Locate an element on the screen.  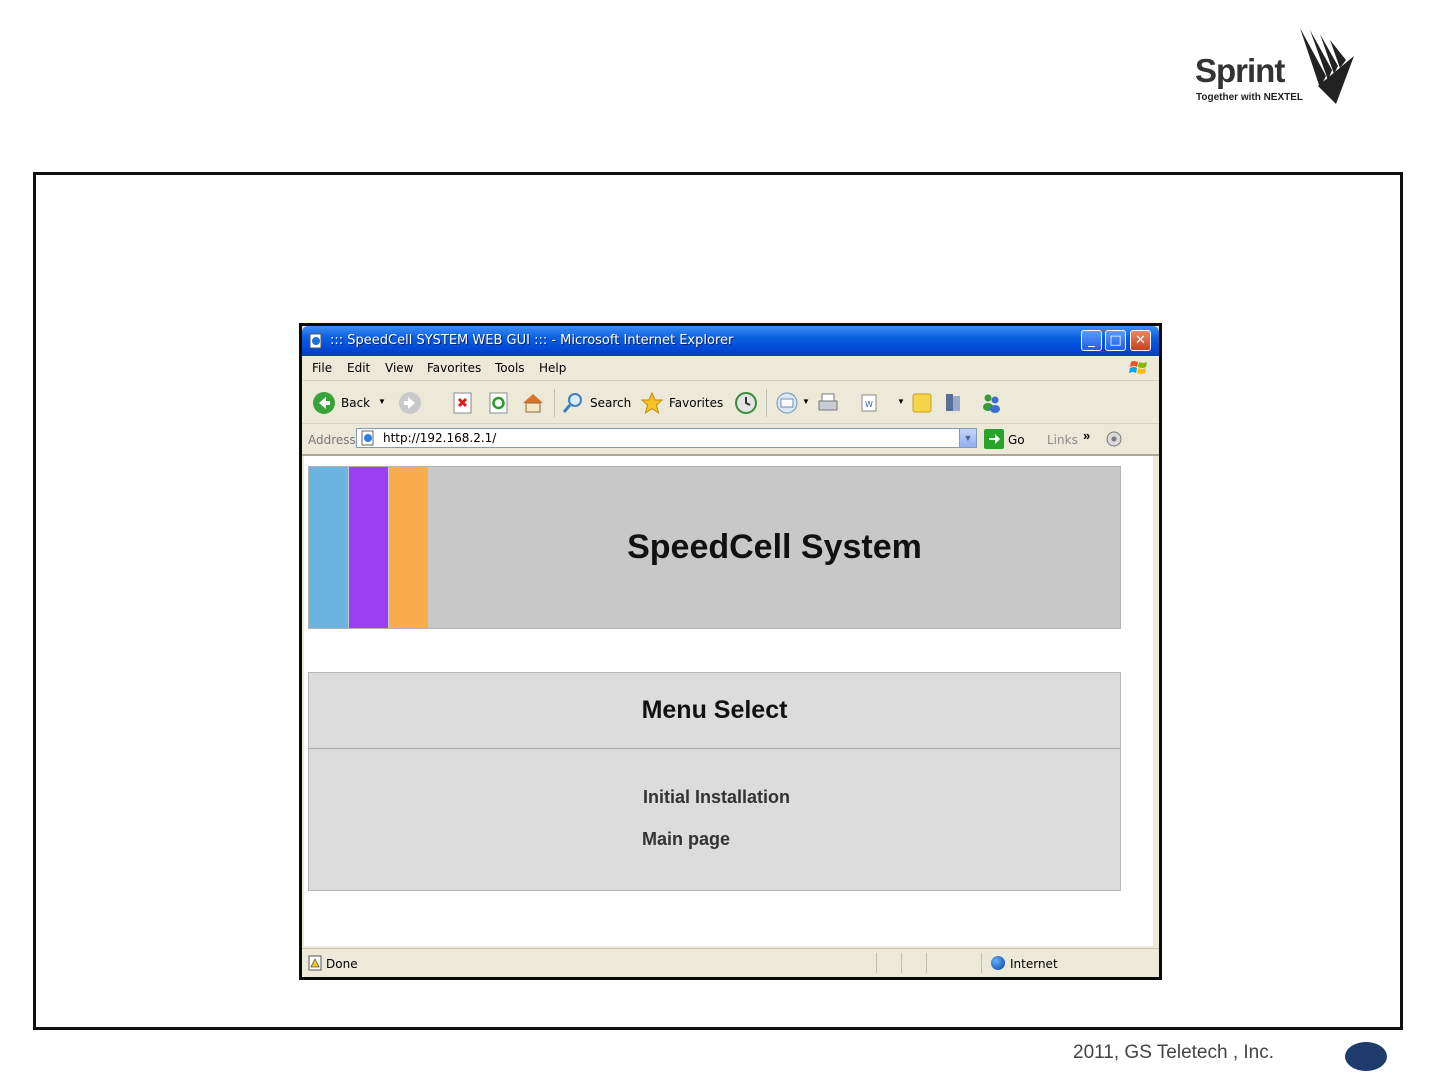
maximize-button: □ is located at coordinates (1115, 340).